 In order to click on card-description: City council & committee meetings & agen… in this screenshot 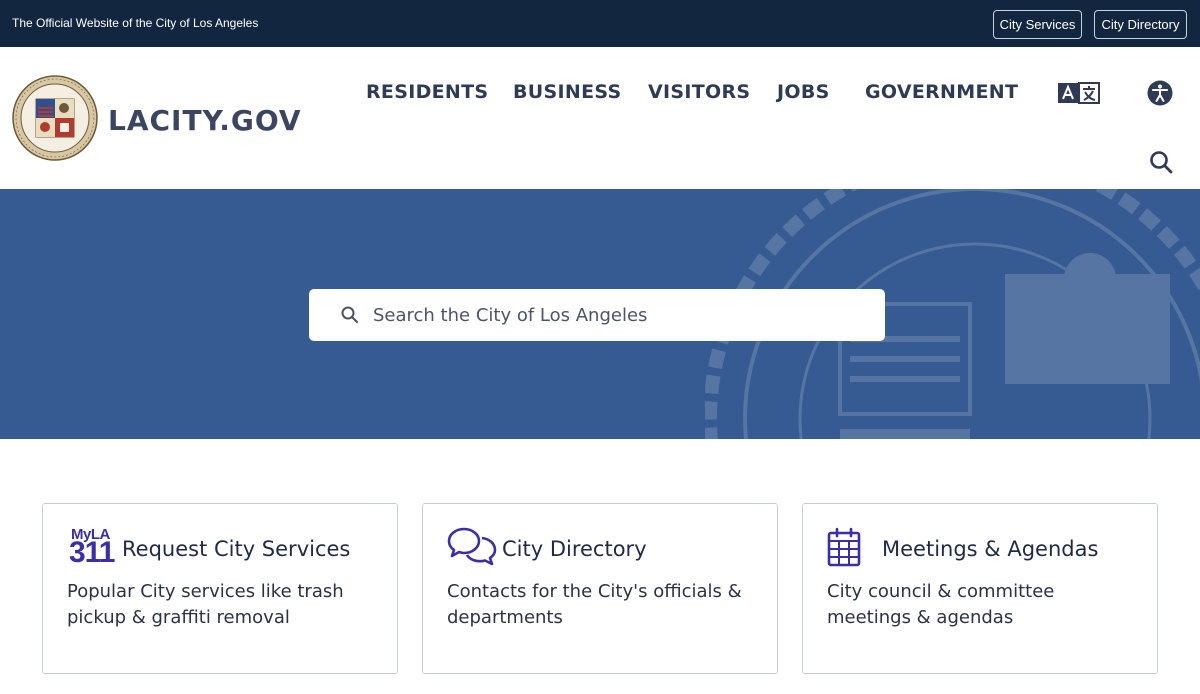, I will do `click(941, 604)`.